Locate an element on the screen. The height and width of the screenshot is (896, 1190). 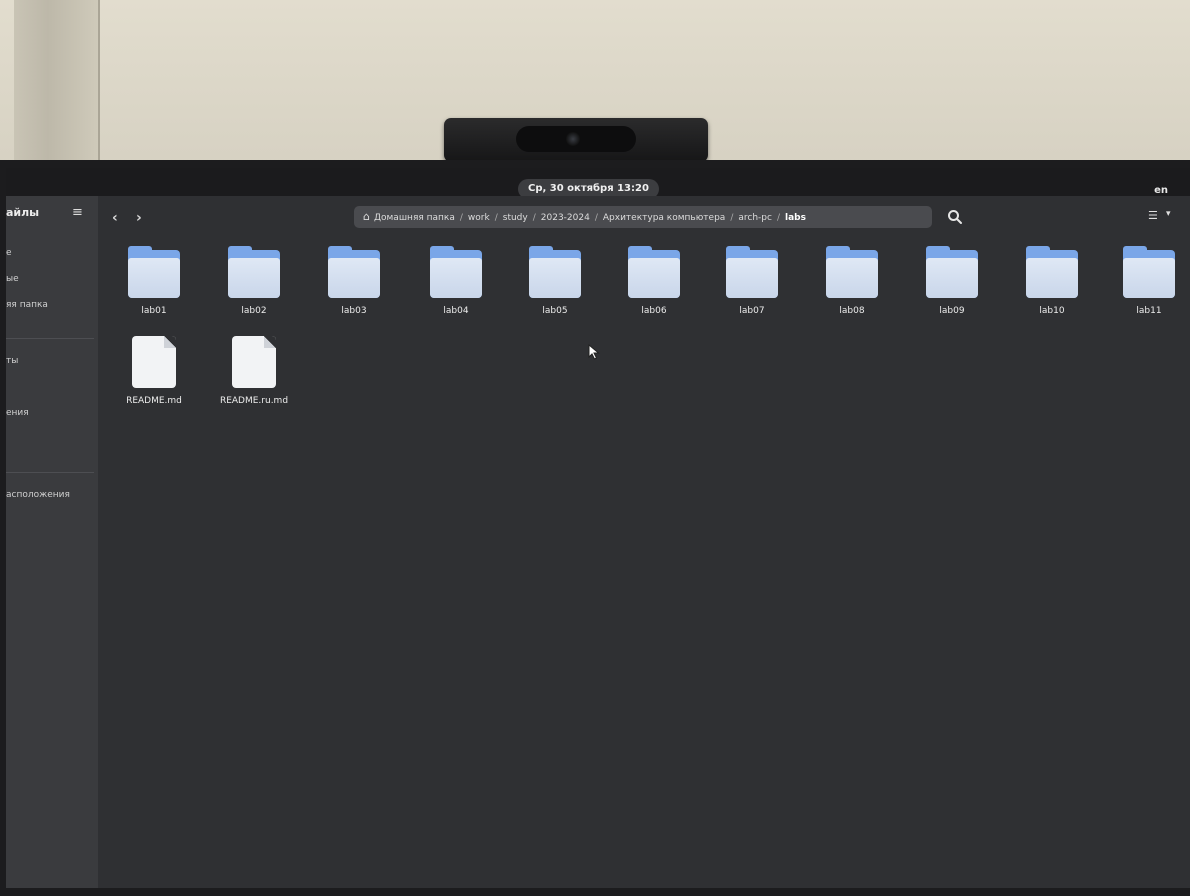
folder-label: lab10 is located at coordinates (1052, 311).